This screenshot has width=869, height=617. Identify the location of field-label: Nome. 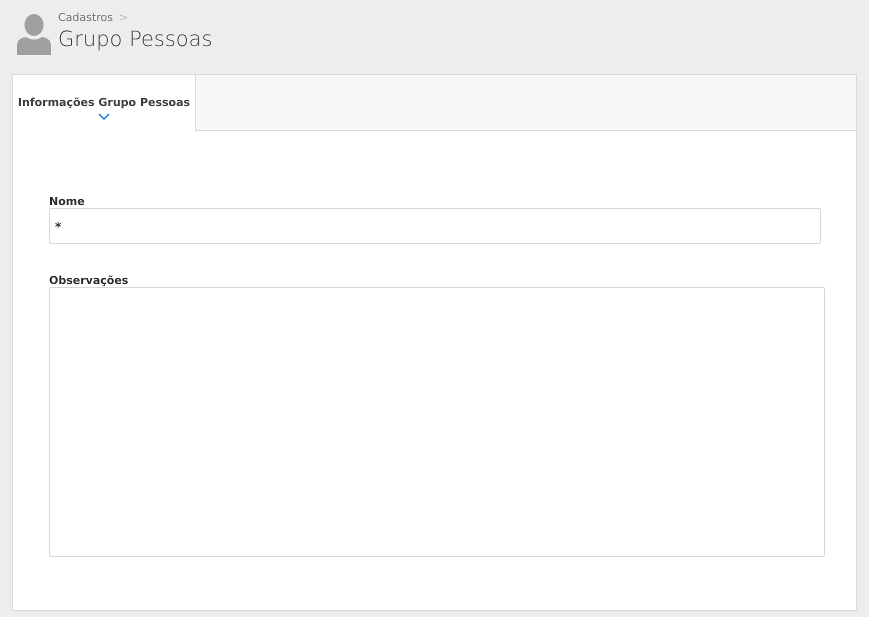
(67, 201).